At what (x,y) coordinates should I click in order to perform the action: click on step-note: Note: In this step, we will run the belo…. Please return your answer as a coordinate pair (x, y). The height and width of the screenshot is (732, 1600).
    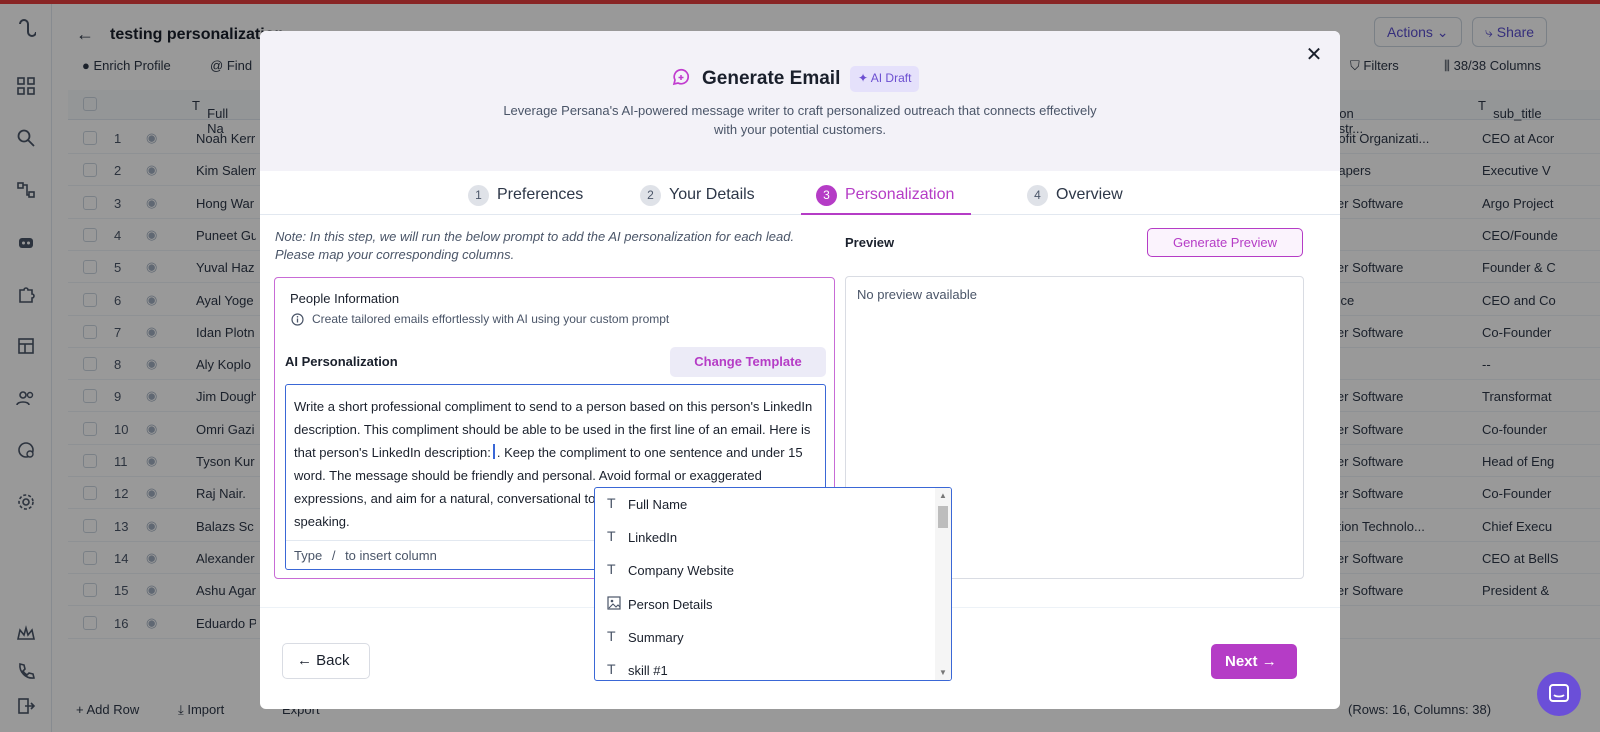
    Looking at the image, I should click on (535, 245).